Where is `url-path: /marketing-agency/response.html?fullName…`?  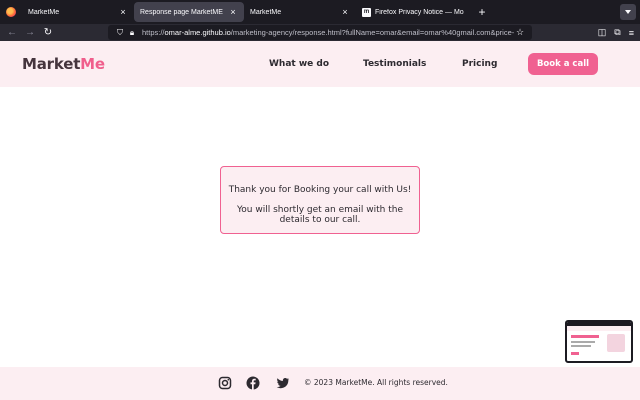
url-path: /marketing-agency/response.html?fullName… is located at coordinates (372, 32).